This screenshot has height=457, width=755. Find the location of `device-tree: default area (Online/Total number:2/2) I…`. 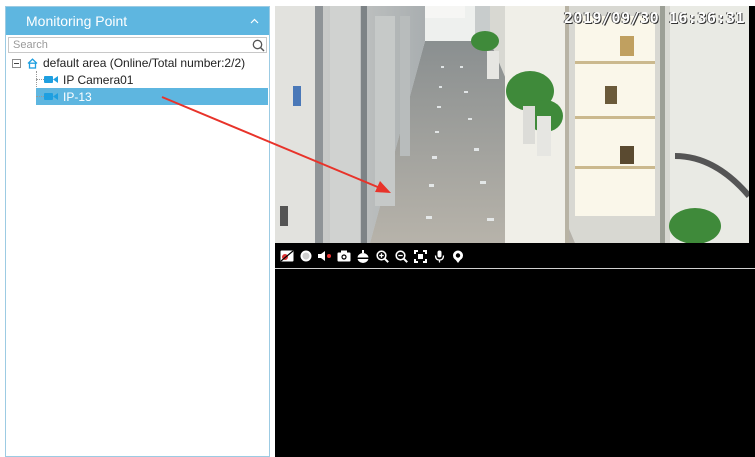

device-tree: default area (Online/Total number:2/2) I… is located at coordinates (137, 80).